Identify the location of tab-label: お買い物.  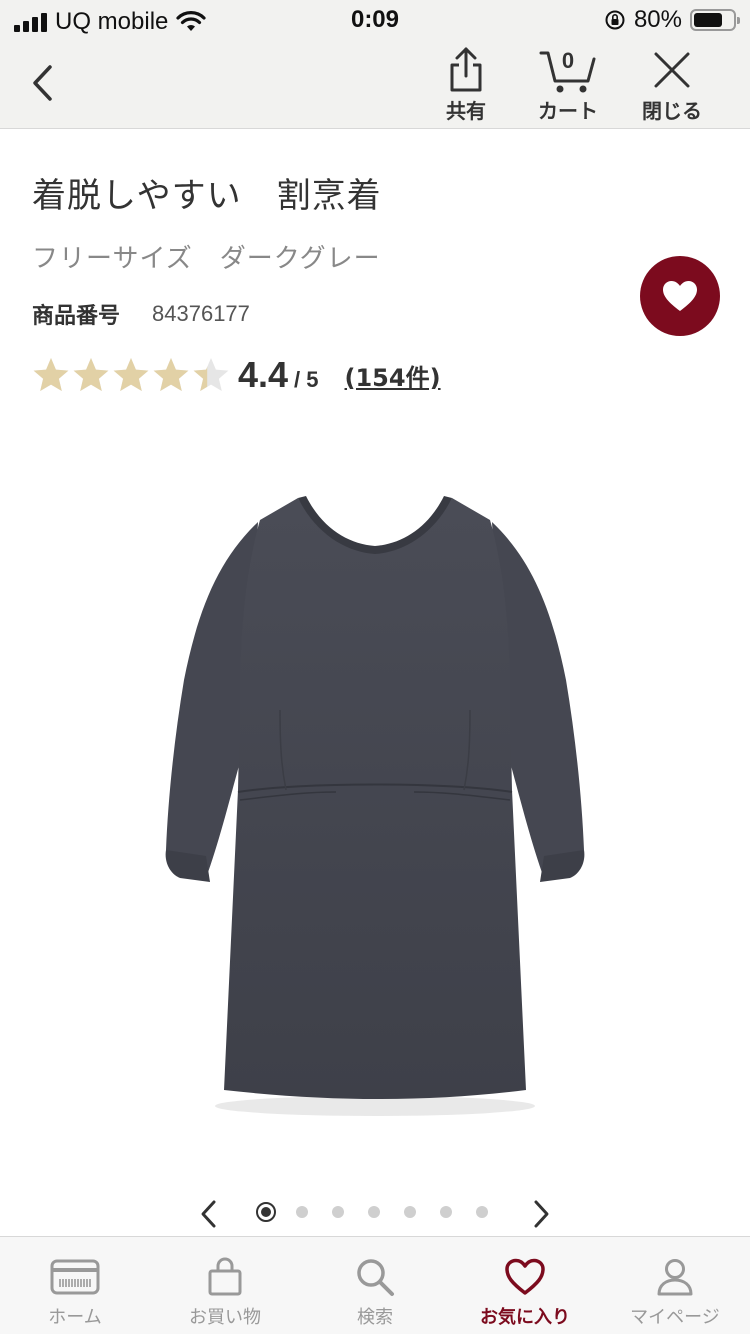
(225, 1317).